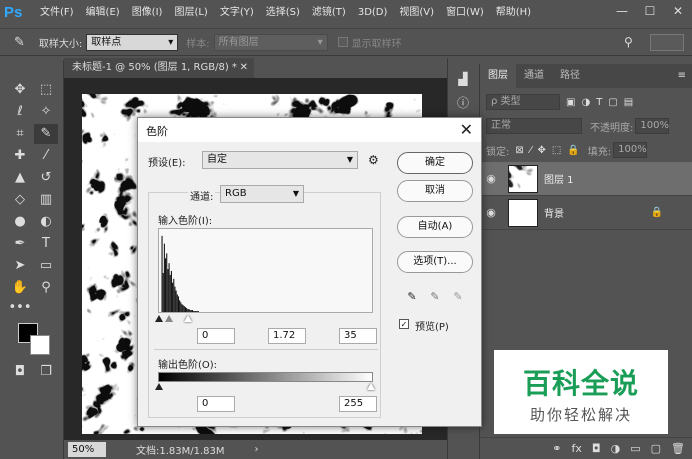  I want to click on lock-all-icon: 🔒, so click(573, 150).